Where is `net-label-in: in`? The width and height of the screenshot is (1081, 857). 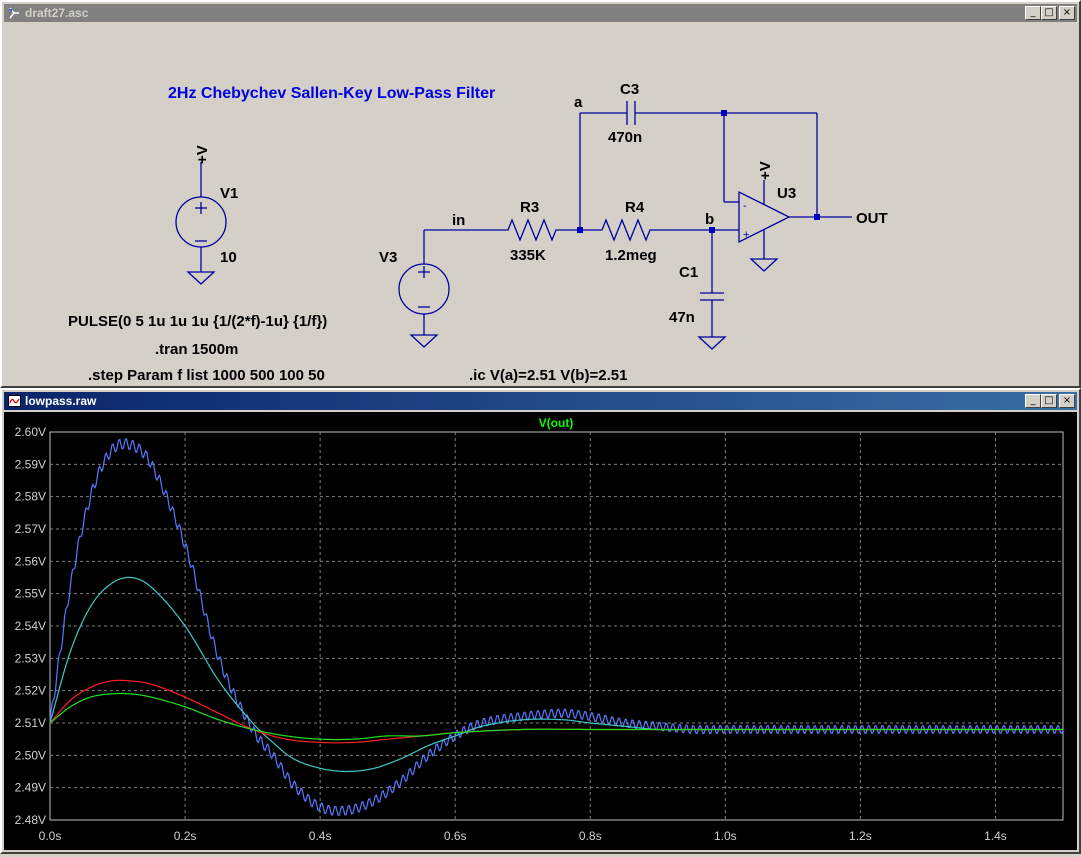 net-label-in: in is located at coordinates (458, 220).